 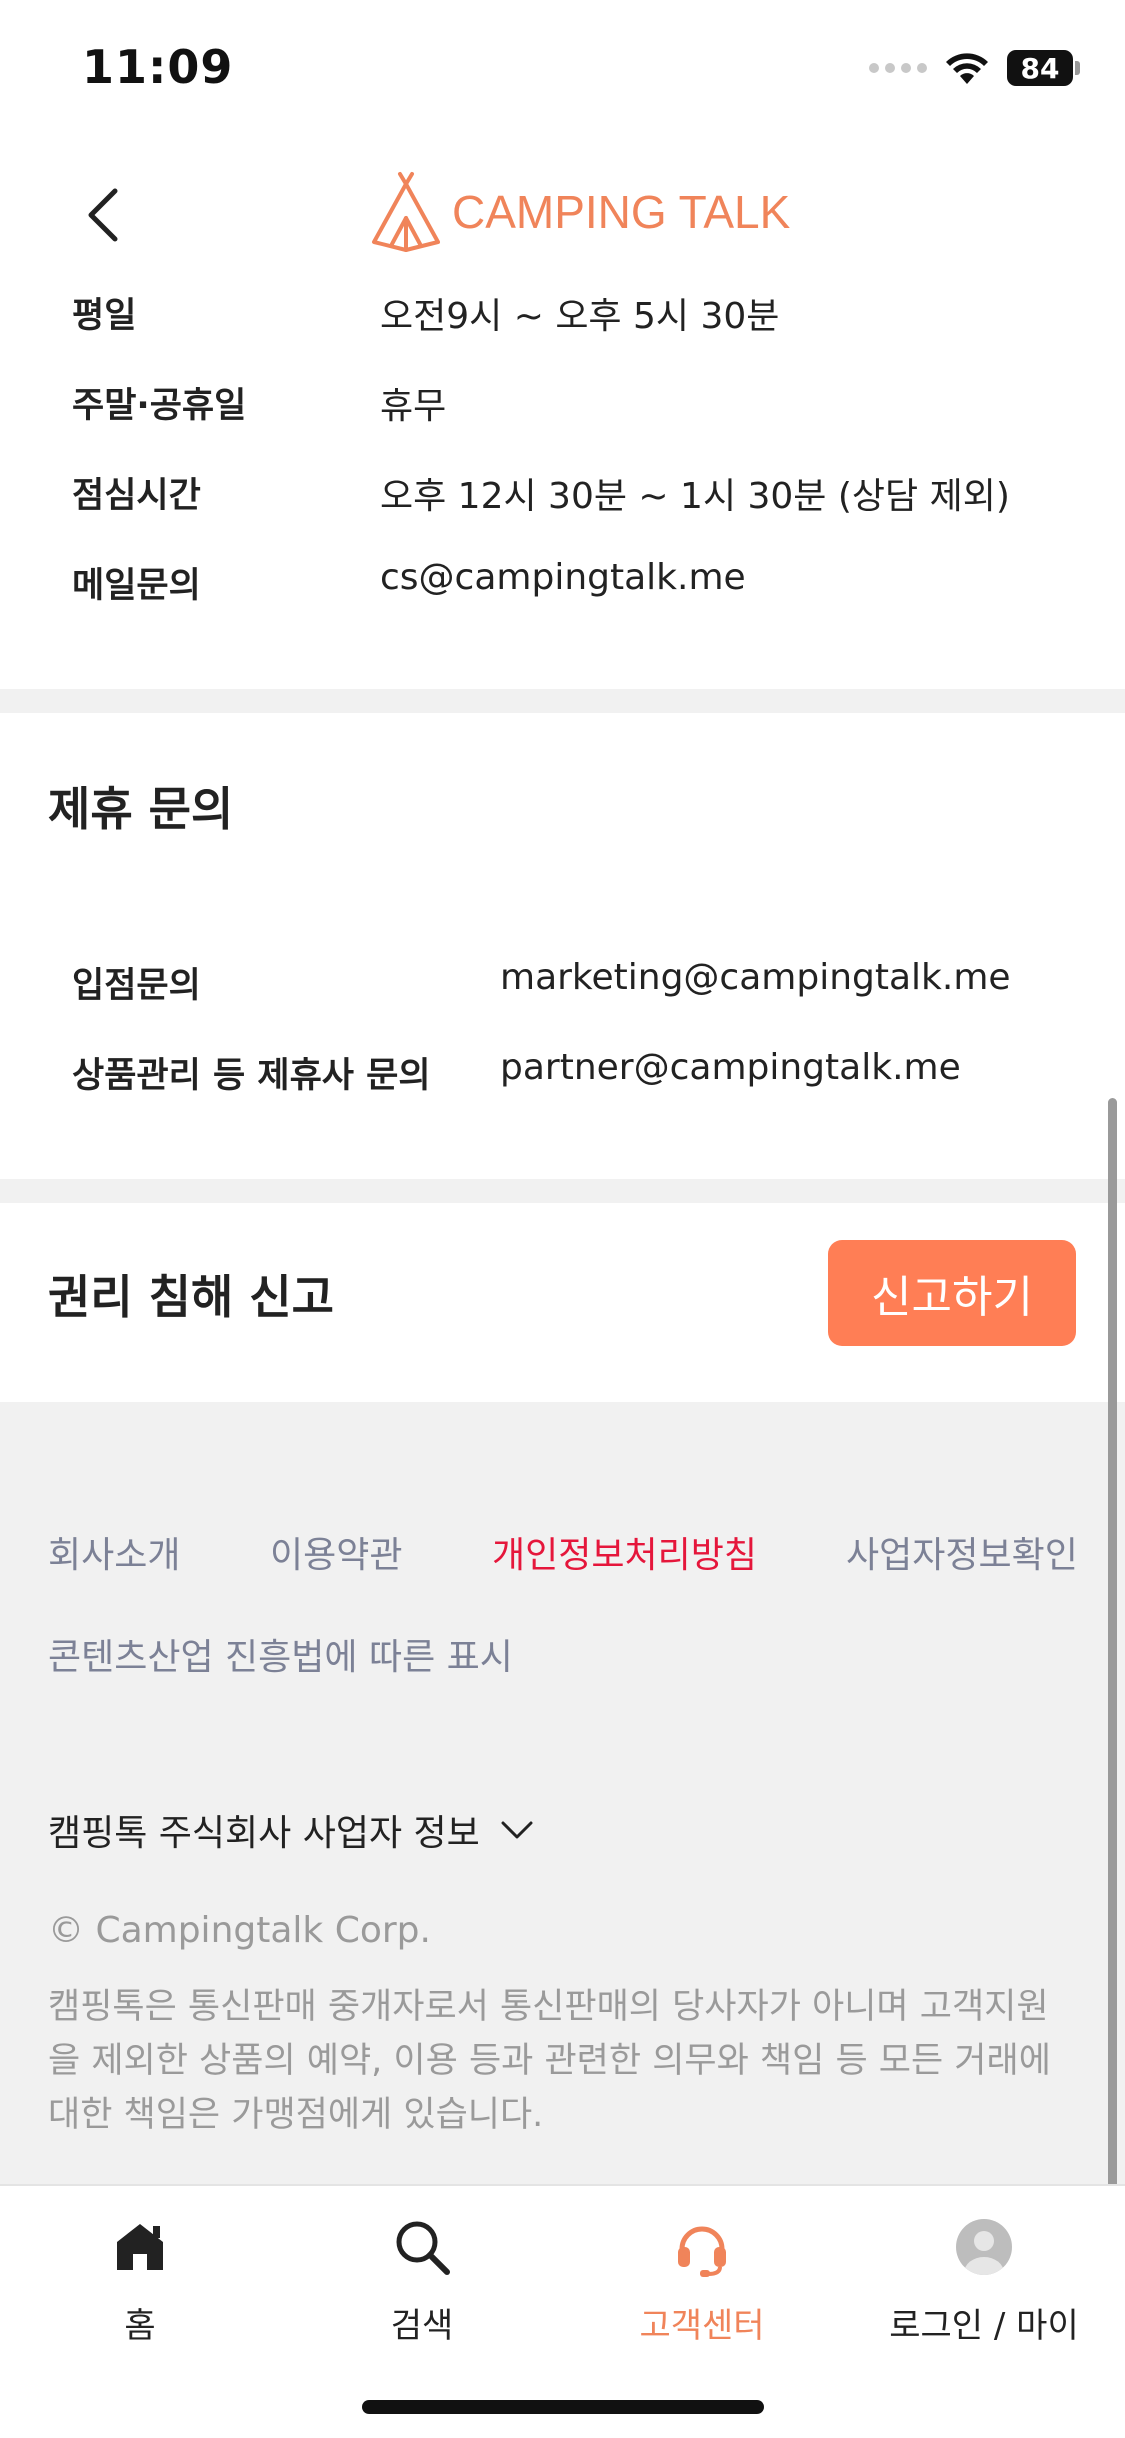 What do you see at coordinates (251, 1076) in the screenshot?
I see `partnership-label-partner: 상품관리 등 제휴사 문의` at bounding box center [251, 1076].